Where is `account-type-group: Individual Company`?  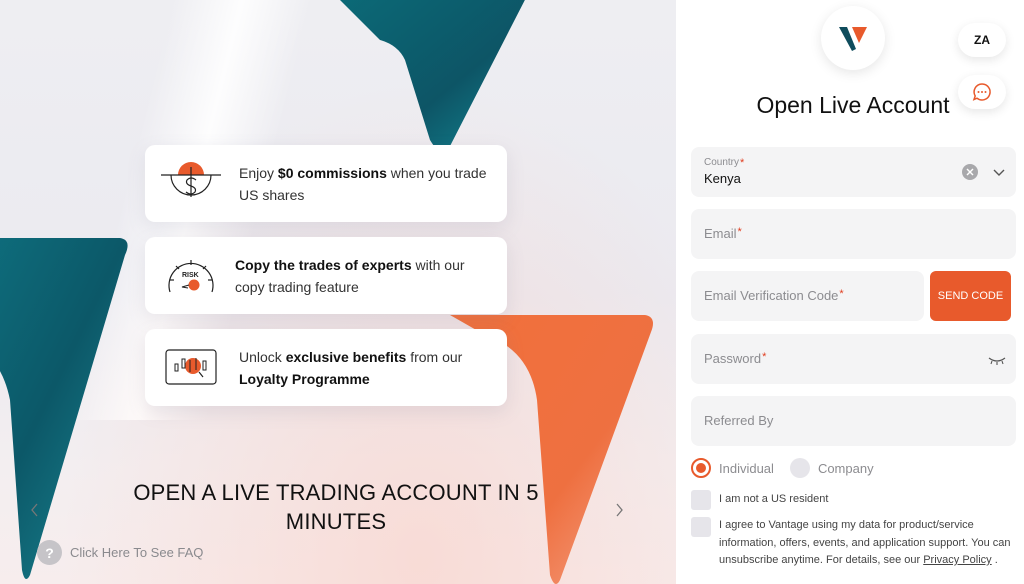 account-type-group: Individual Company is located at coordinates (790, 468).